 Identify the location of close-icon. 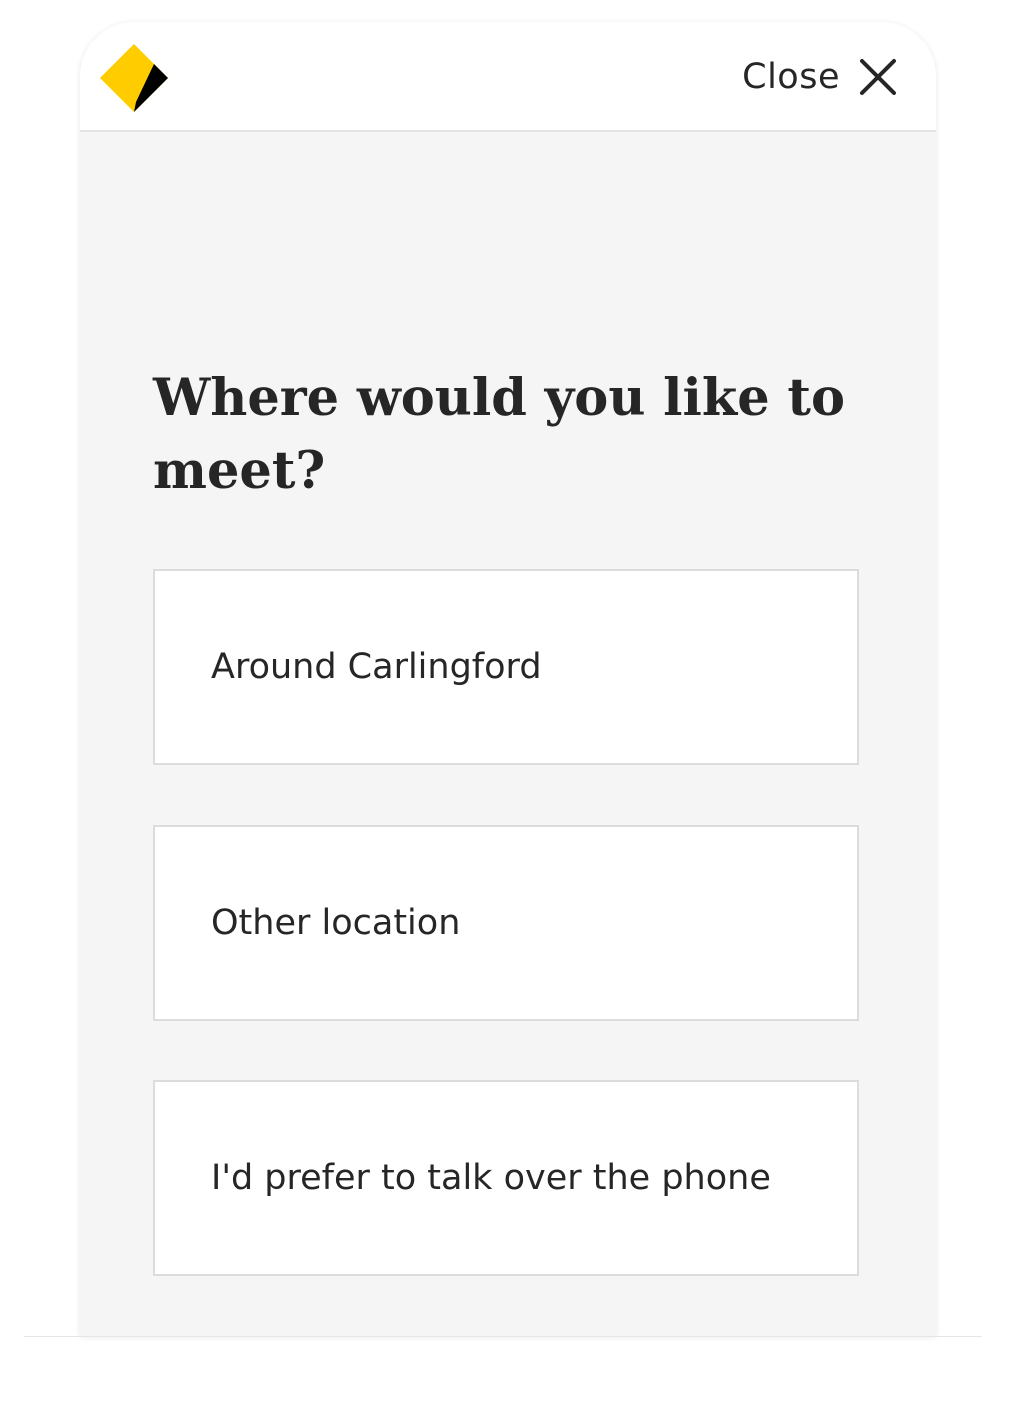
(878, 77).